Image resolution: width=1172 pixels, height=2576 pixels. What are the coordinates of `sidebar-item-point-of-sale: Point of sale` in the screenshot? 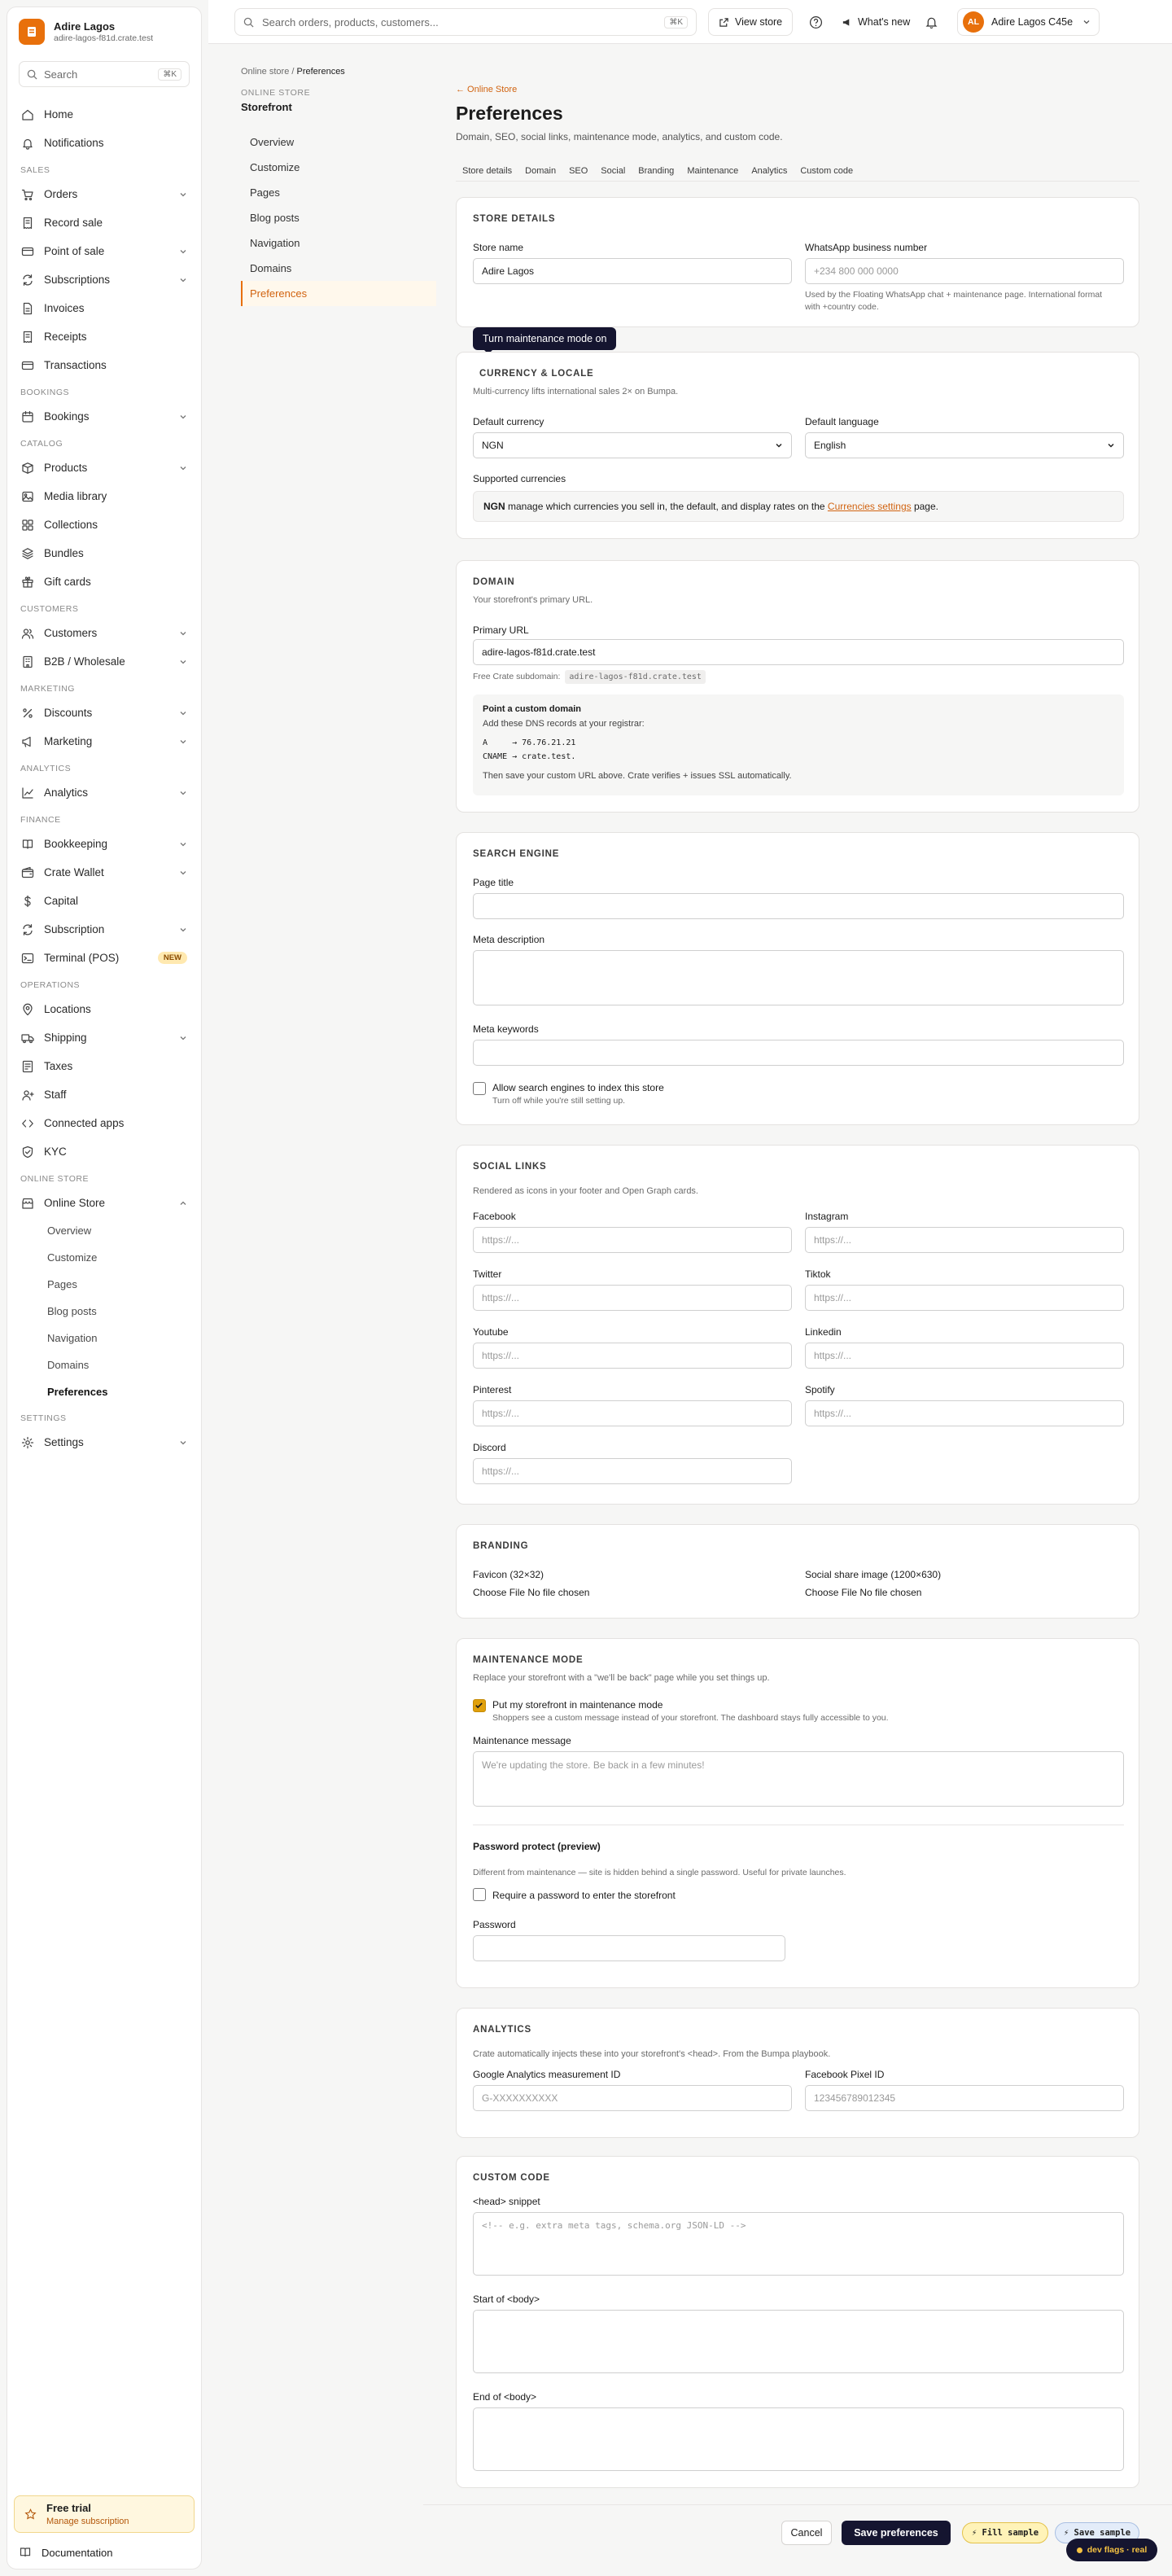 It's located at (104, 251).